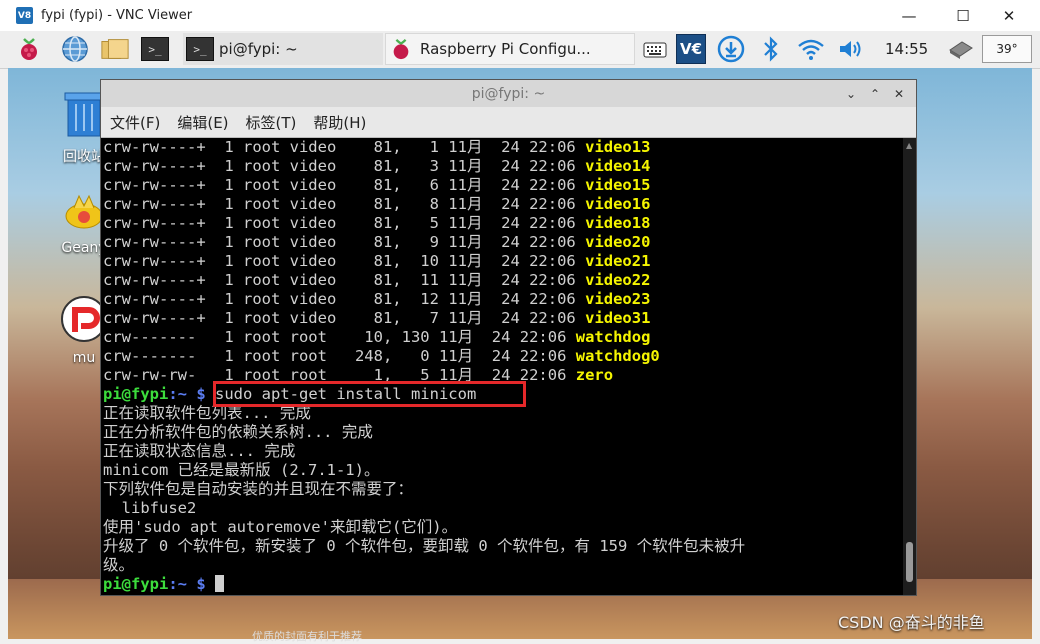  What do you see at coordinates (1009, 15) in the screenshot?
I see `close-button: ✕` at bounding box center [1009, 15].